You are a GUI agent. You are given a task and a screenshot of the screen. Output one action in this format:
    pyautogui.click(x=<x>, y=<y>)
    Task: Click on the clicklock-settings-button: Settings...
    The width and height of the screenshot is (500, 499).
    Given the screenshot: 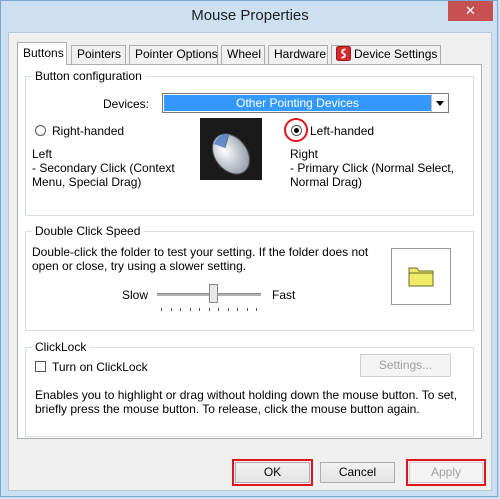 What is the action you would take?
    pyautogui.click(x=405, y=365)
    